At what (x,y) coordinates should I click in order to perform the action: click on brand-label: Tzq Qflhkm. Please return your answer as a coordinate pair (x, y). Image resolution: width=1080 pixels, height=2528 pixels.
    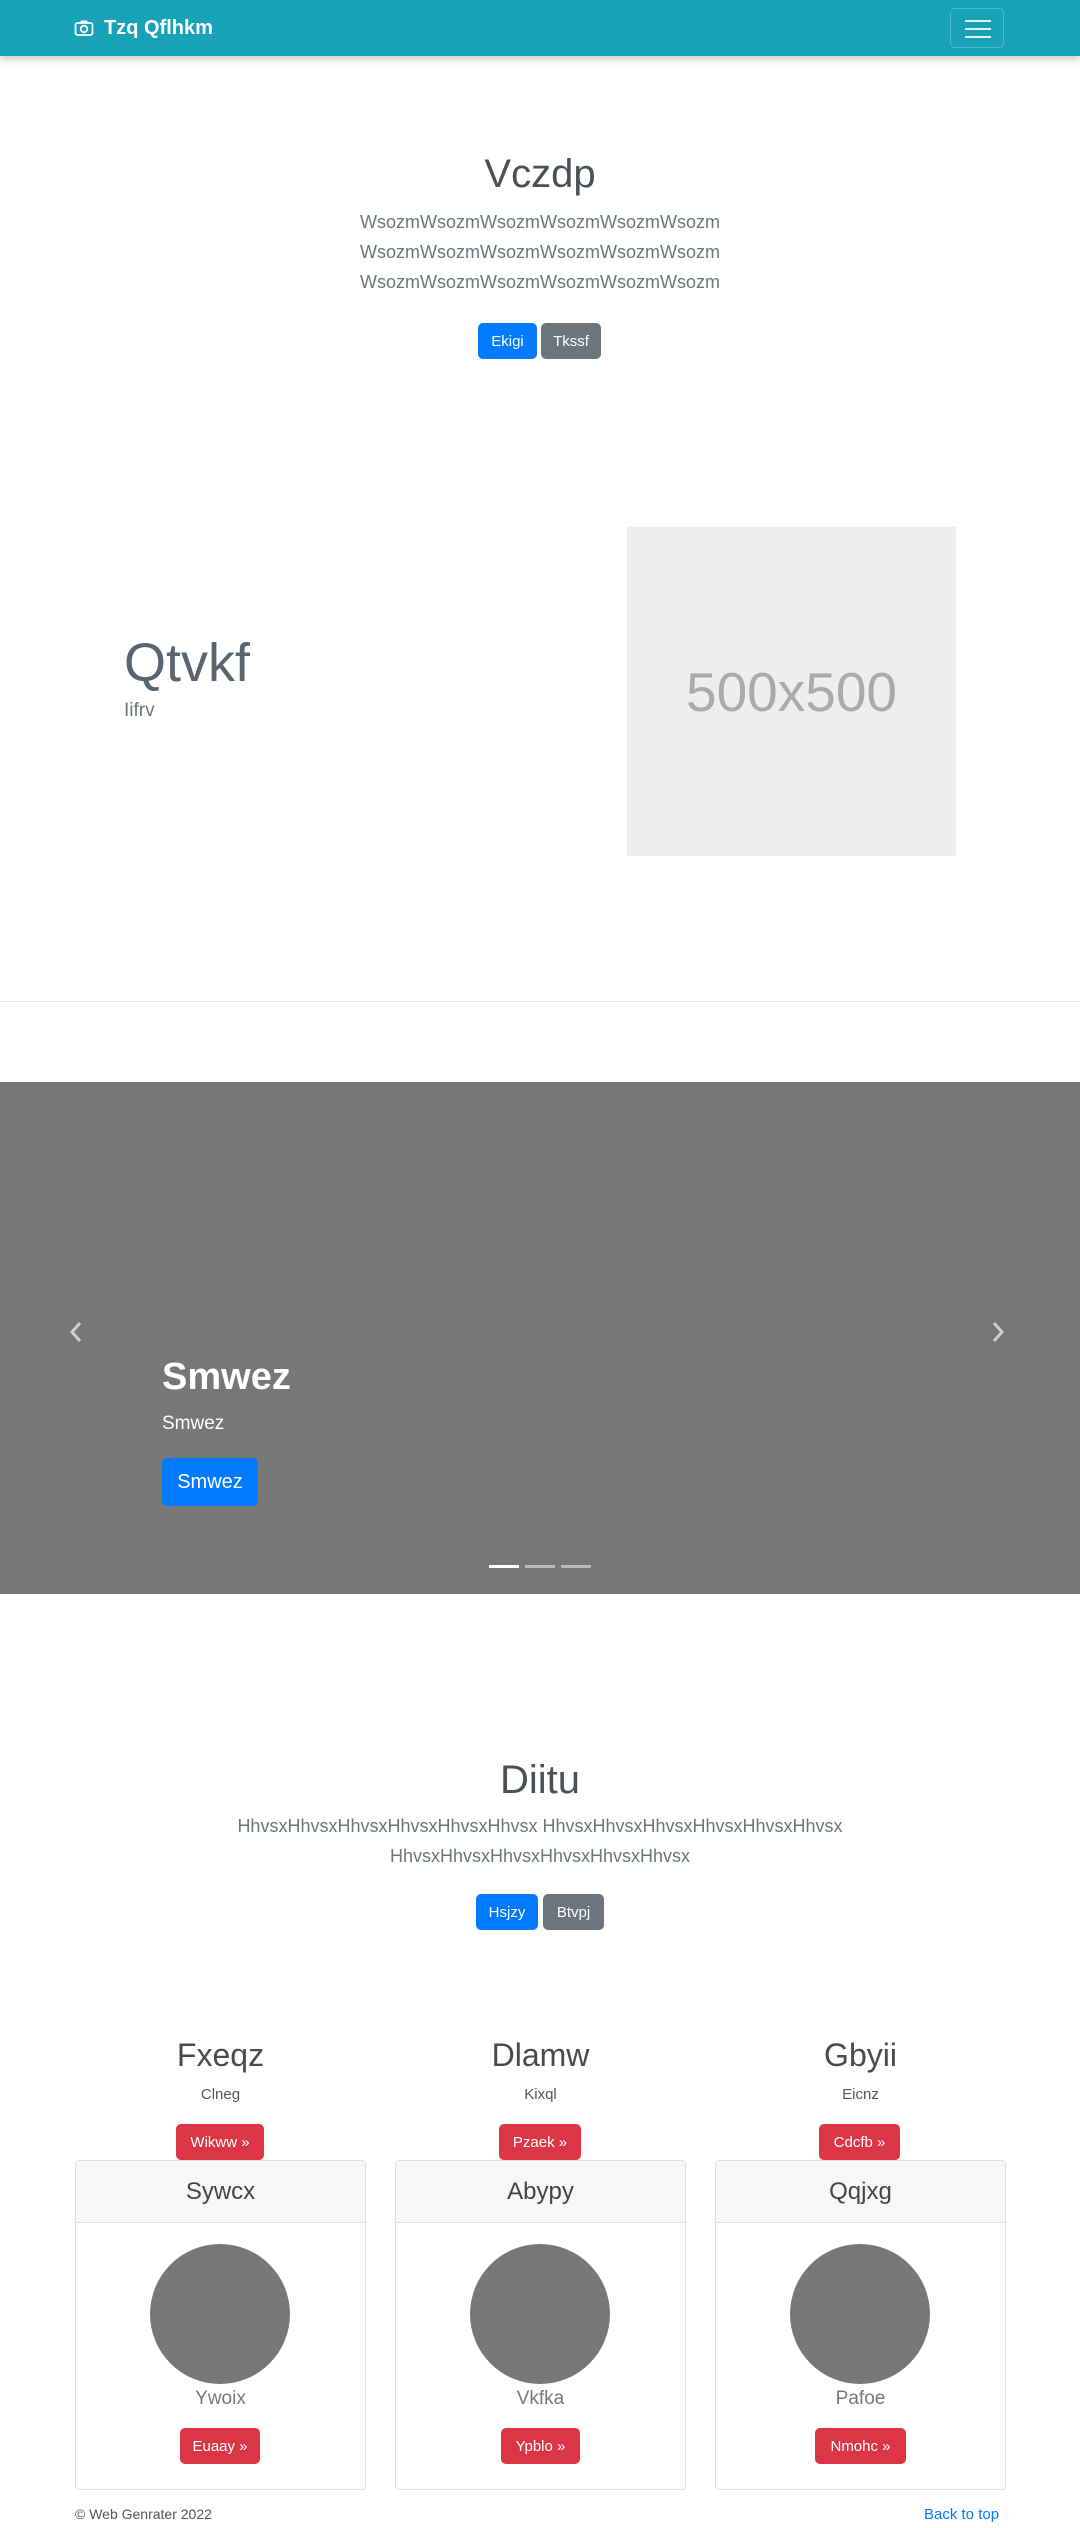
    Looking at the image, I should click on (158, 27).